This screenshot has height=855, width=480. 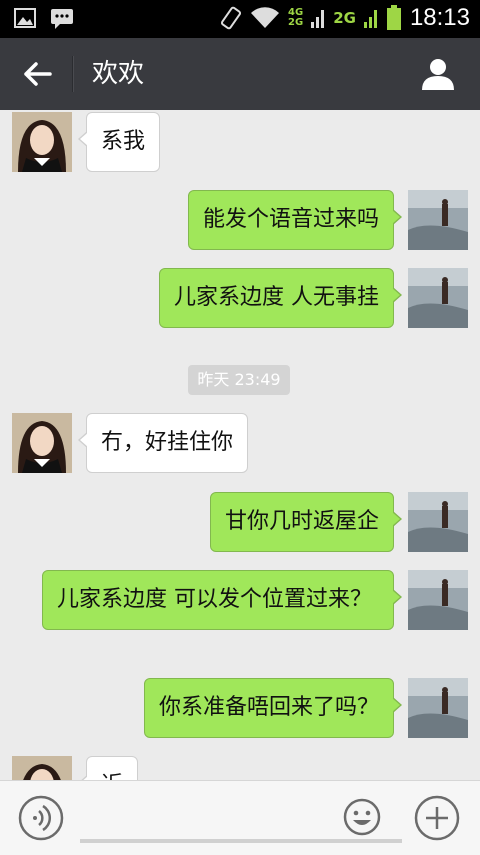 I want to click on voice-icon, so click(x=41, y=818).